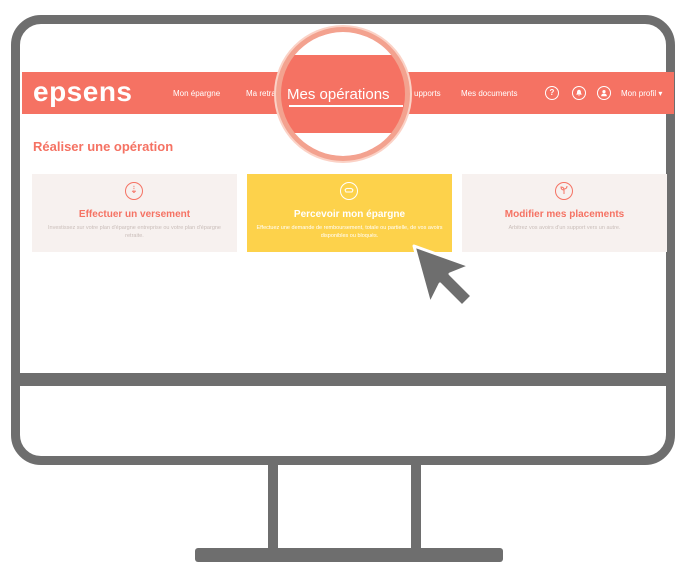  What do you see at coordinates (660, 93) in the screenshot?
I see `chevron-down-icon: ▾` at bounding box center [660, 93].